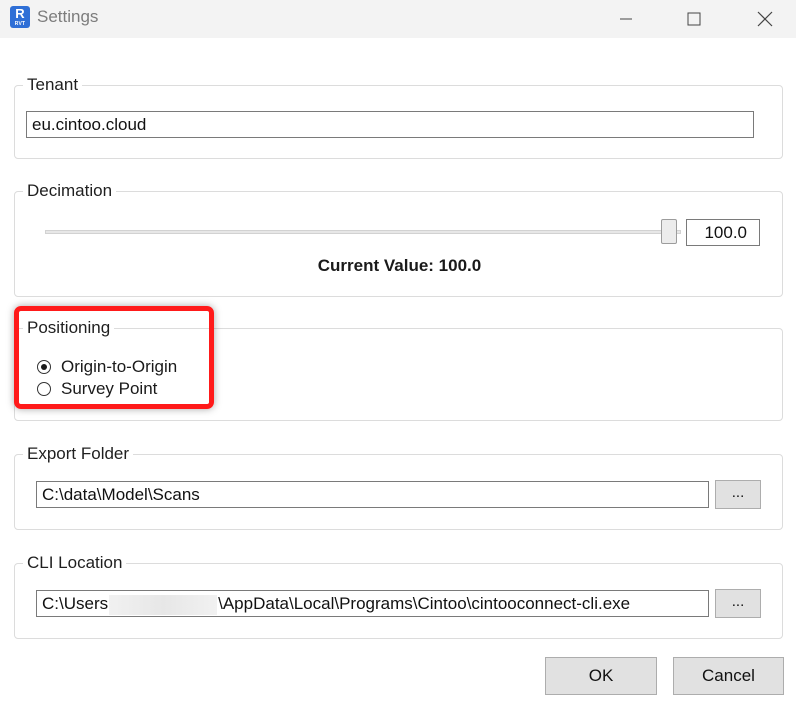 The height and width of the screenshot is (706, 796). Describe the element at coordinates (53, 85) in the screenshot. I see `tenant-legend: Tenant` at that location.